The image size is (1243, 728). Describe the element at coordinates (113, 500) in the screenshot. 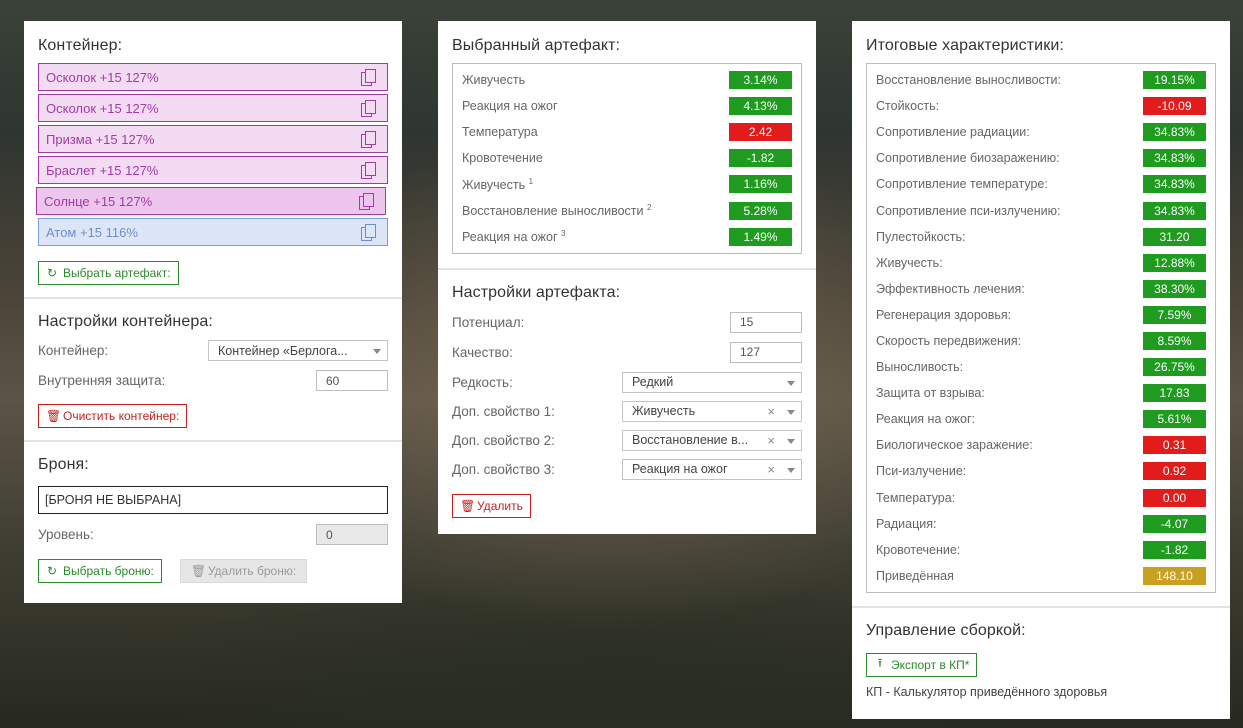

I see `armor-value: [БРОНЯ НЕ ВЫБРАНА]` at that location.